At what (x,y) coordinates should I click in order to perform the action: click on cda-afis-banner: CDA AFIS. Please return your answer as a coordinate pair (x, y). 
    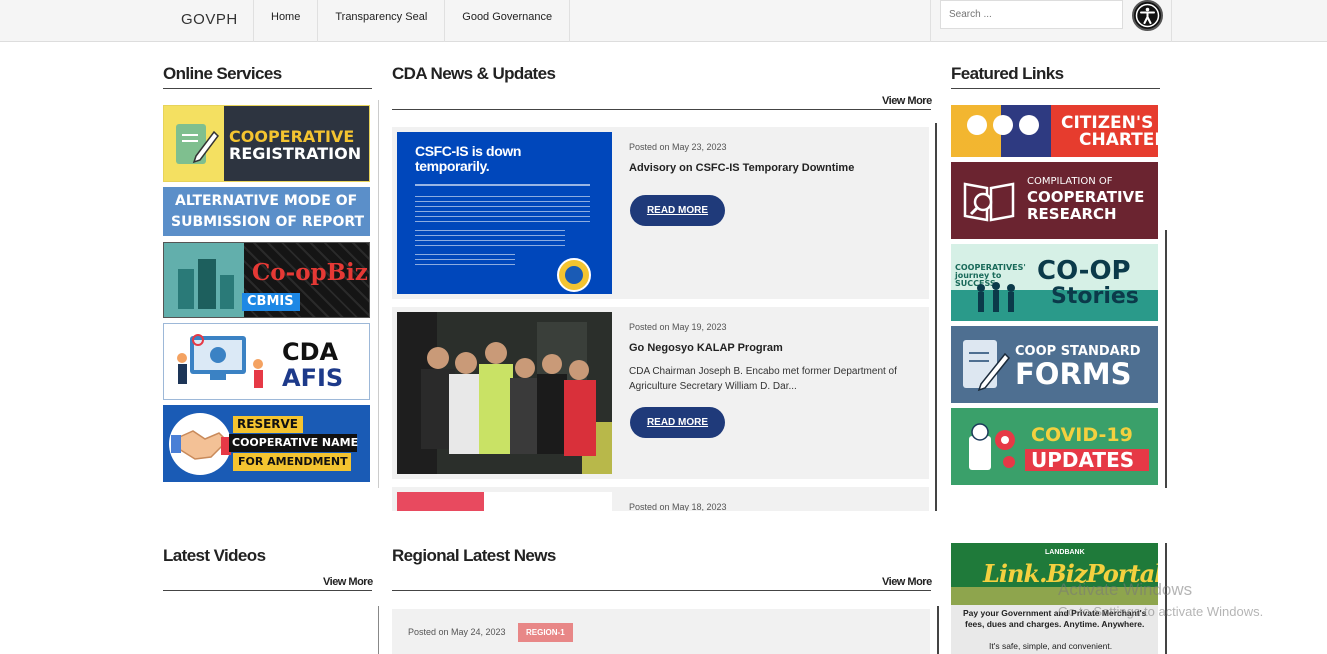
    Looking at the image, I should click on (266, 361).